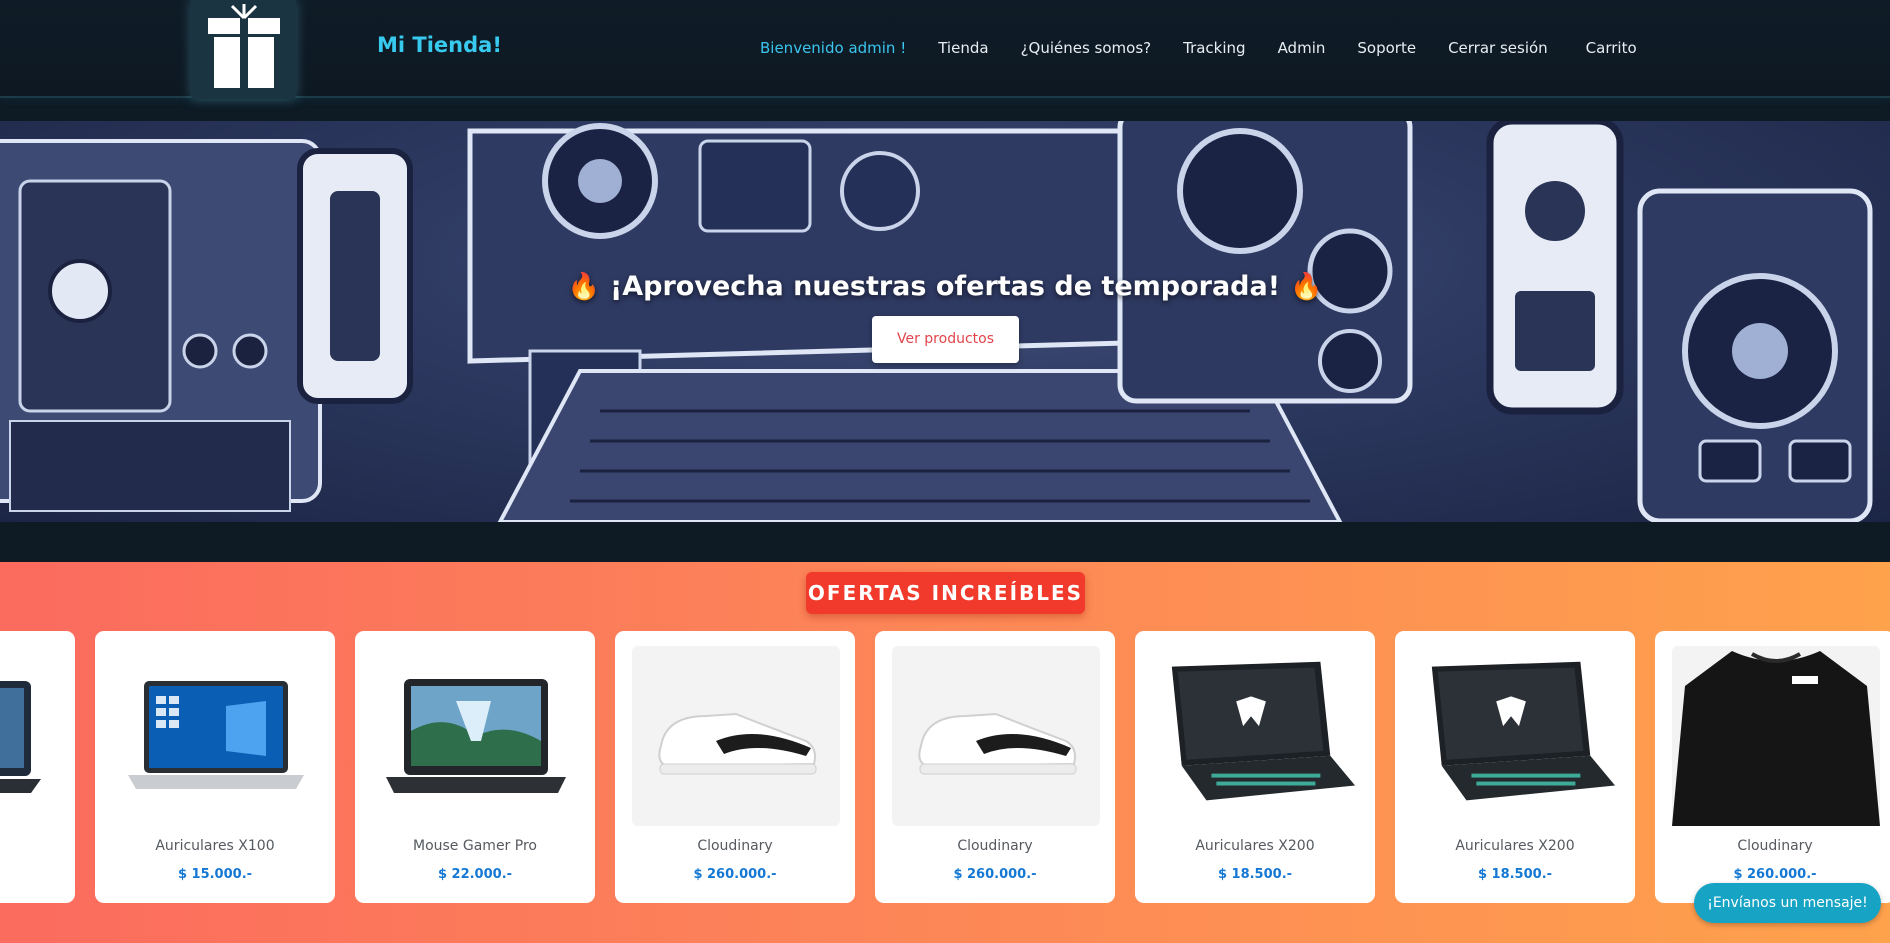 This screenshot has height=943, width=1890. What do you see at coordinates (243, 49) in the screenshot?
I see `gift-logo-icon` at bounding box center [243, 49].